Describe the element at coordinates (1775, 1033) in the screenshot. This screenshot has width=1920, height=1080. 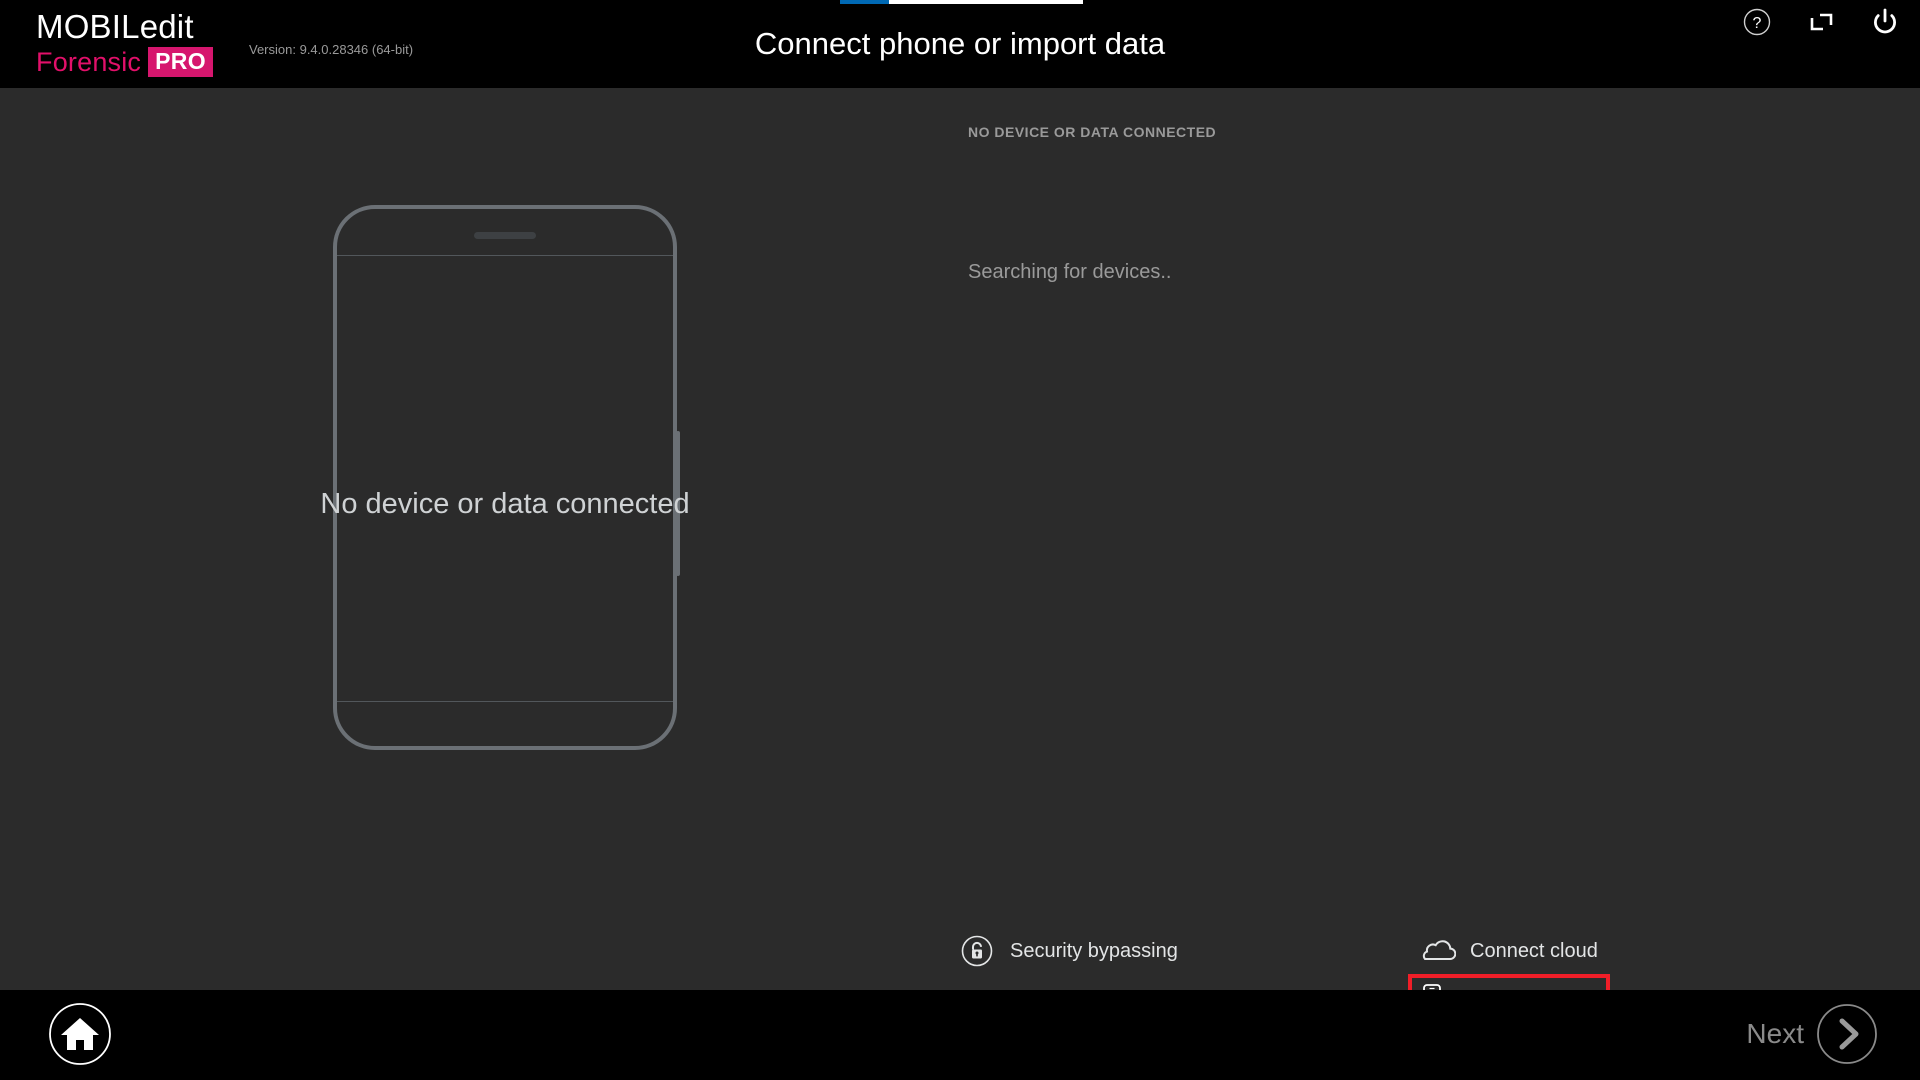
I see `next-label: Next` at that location.